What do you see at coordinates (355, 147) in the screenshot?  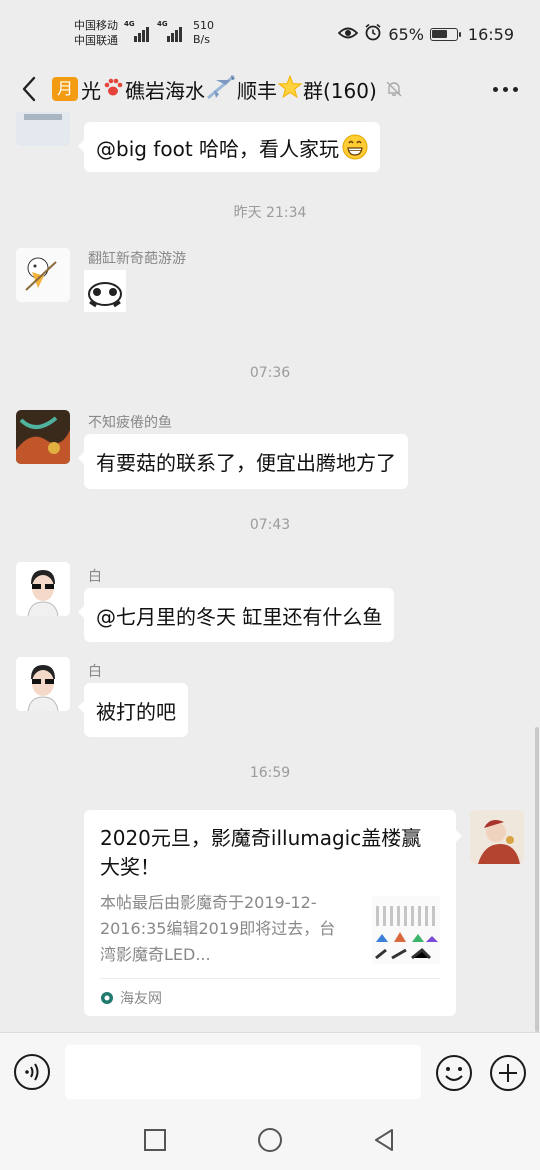 I see `grinning-emoji-icon` at bounding box center [355, 147].